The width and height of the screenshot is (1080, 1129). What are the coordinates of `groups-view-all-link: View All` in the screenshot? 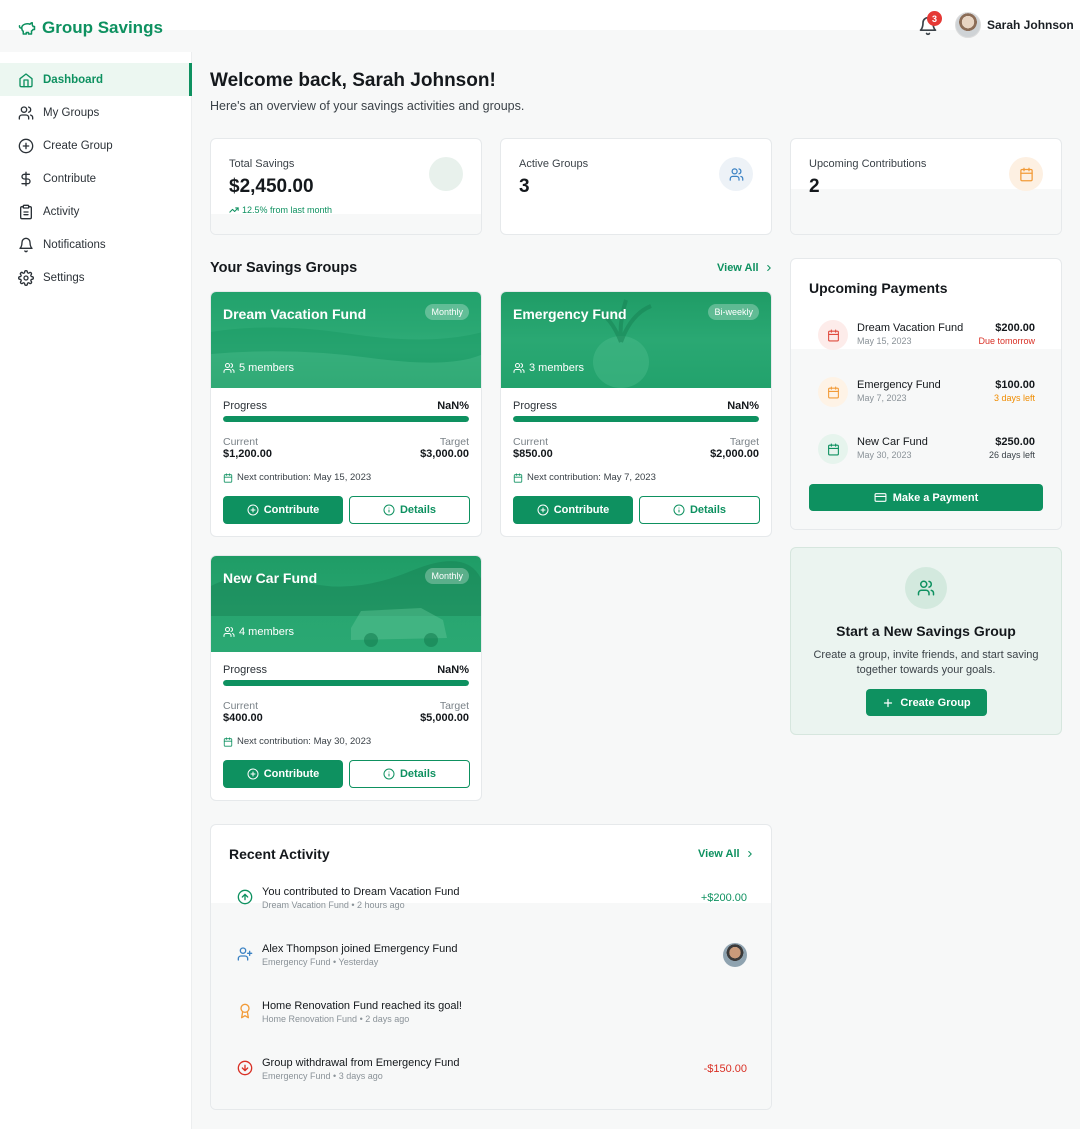 It's located at (745, 268).